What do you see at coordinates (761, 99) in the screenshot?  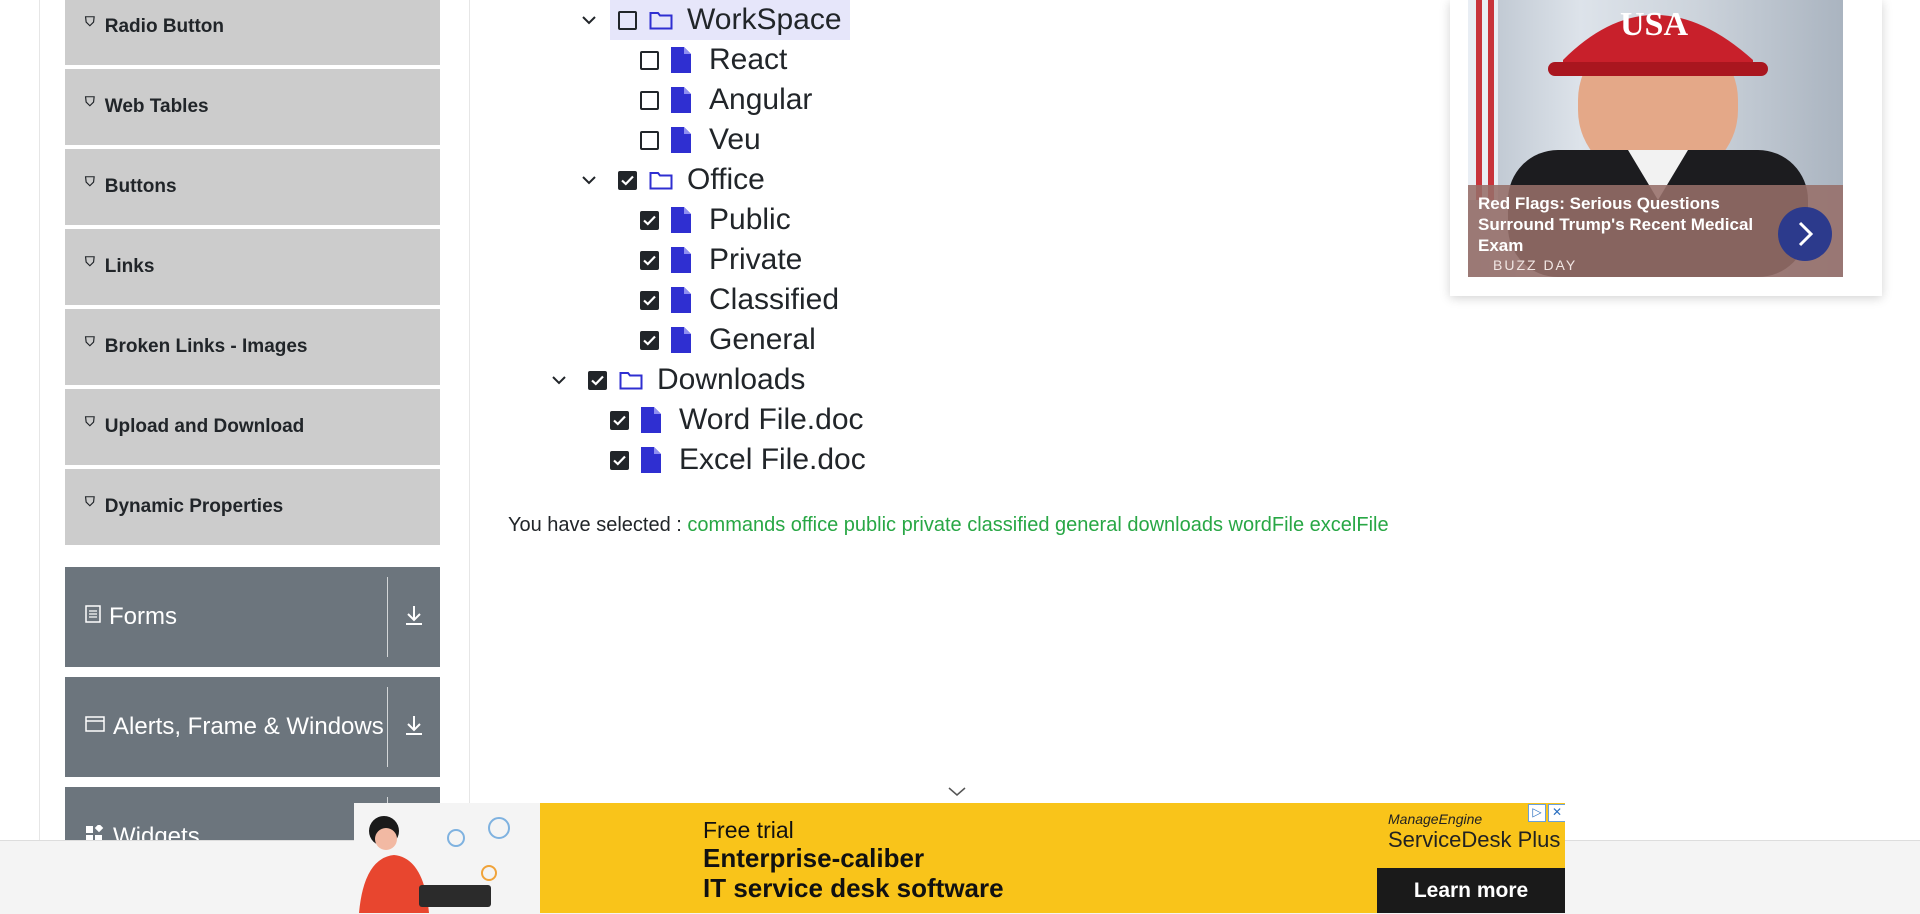 I see `tree-label: Angular` at bounding box center [761, 99].